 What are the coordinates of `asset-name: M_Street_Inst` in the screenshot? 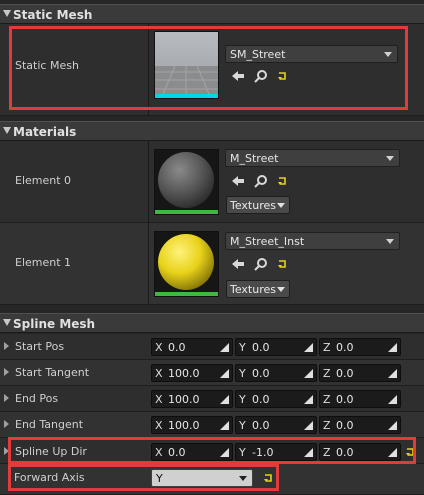 It's located at (267, 241).